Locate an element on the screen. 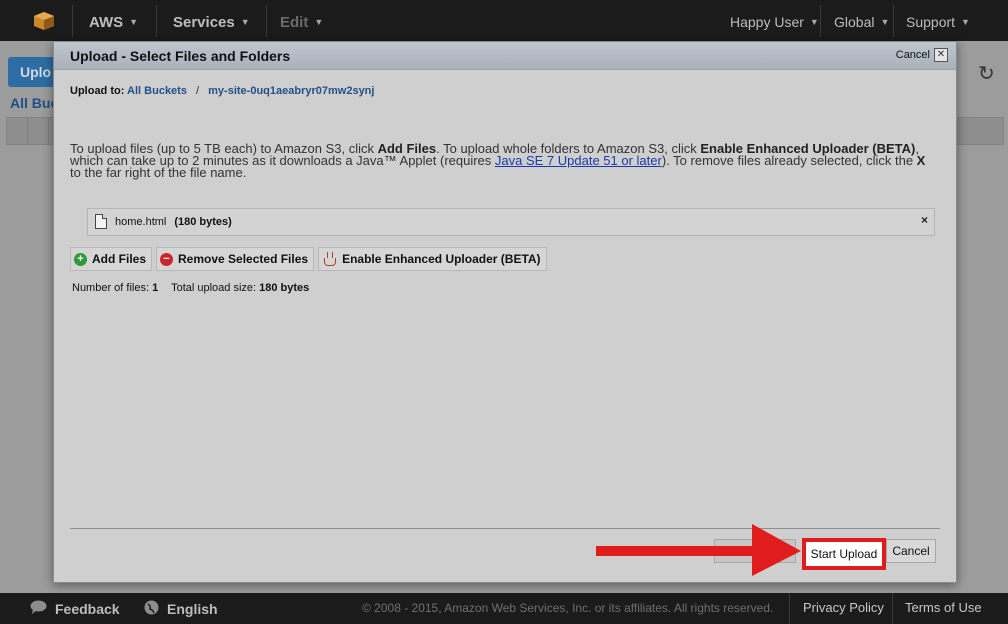  remove-file-icon: × is located at coordinates (924, 220).